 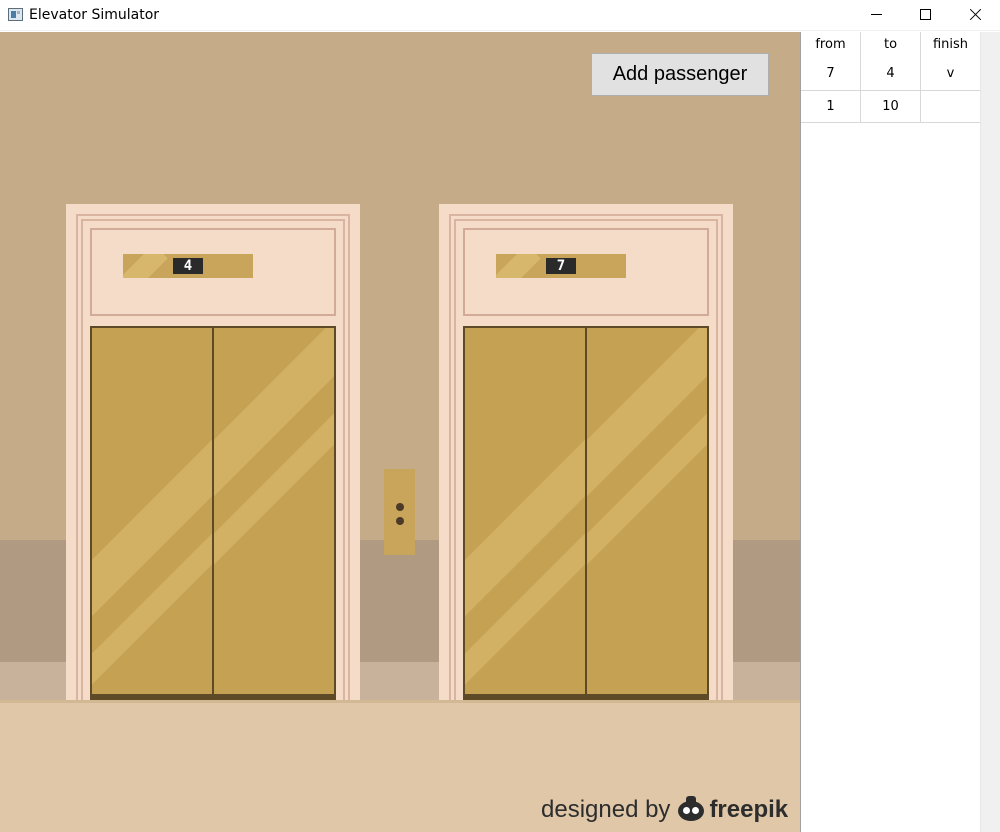 I want to click on passenger-table: from 7 to 4 finish v 1 10, so click(x=890, y=77).